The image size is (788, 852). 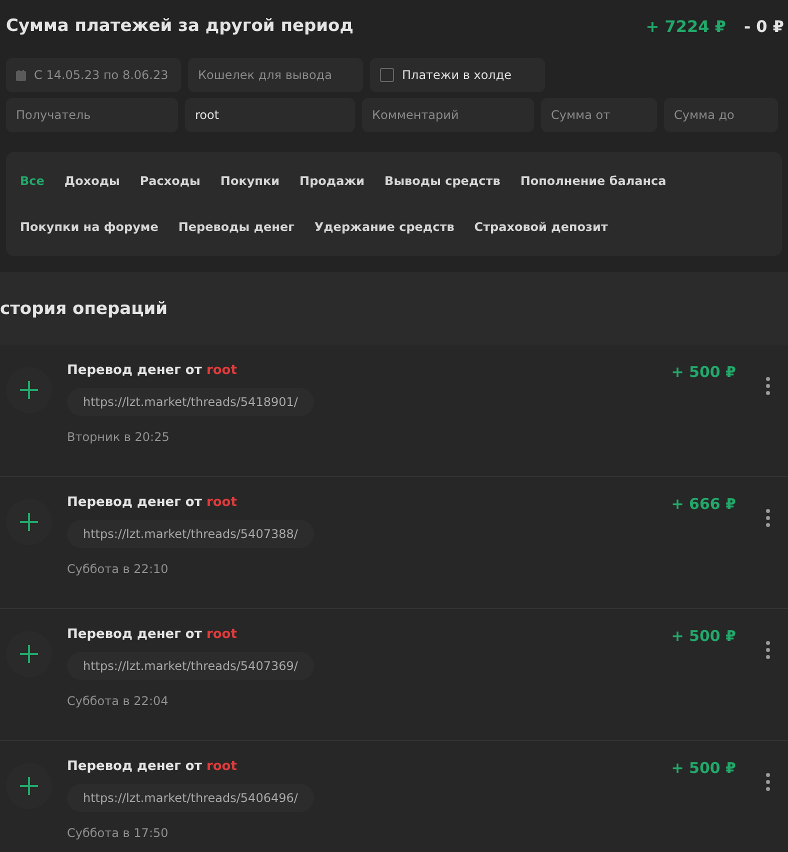 What do you see at coordinates (599, 115) in the screenshot?
I see `sum-from-field: Сумма от` at bounding box center [599, 115].